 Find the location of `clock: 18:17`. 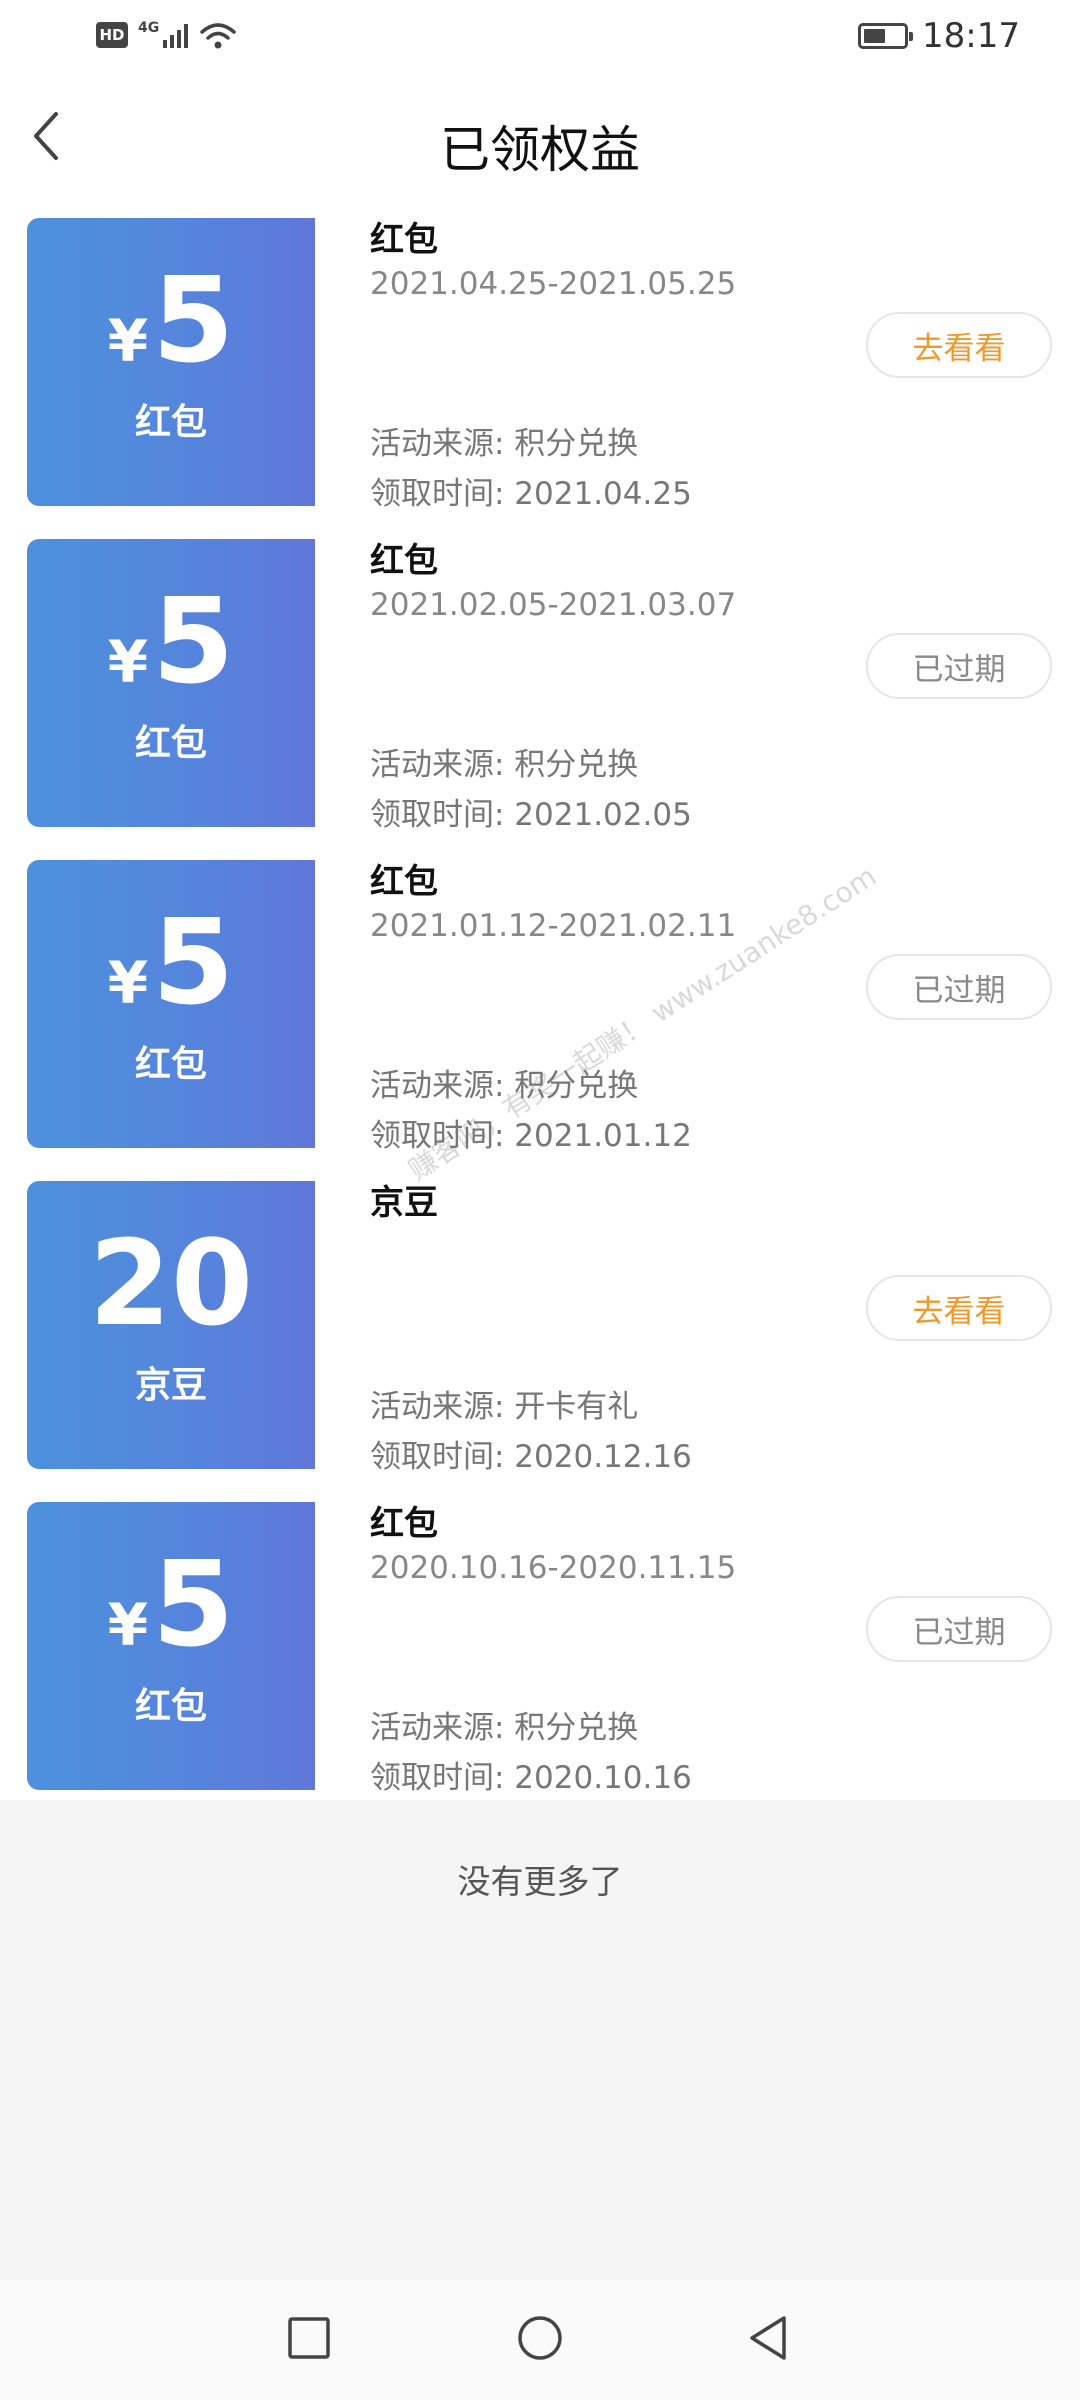

clock: 18:17 is located at coordinates (971, 36).